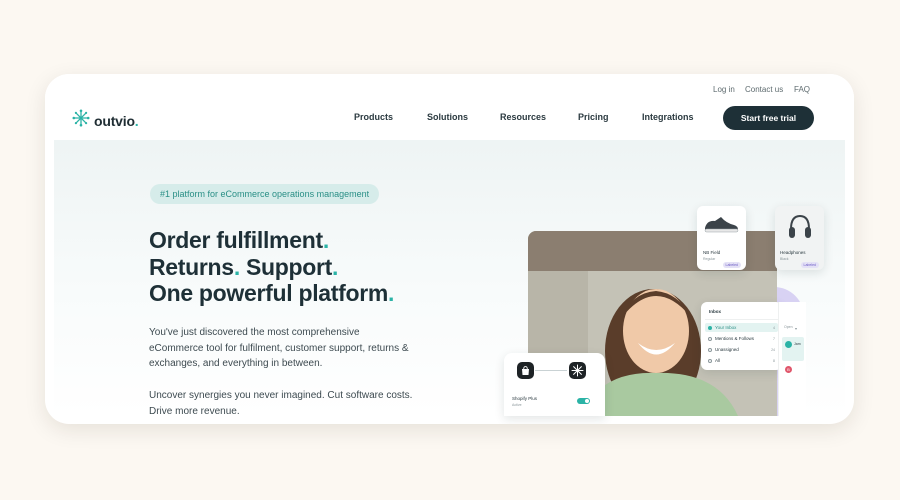 The height and width of the screenshot is (500, 900). I want to click on nav-resources: Resources, so click(523, 117).